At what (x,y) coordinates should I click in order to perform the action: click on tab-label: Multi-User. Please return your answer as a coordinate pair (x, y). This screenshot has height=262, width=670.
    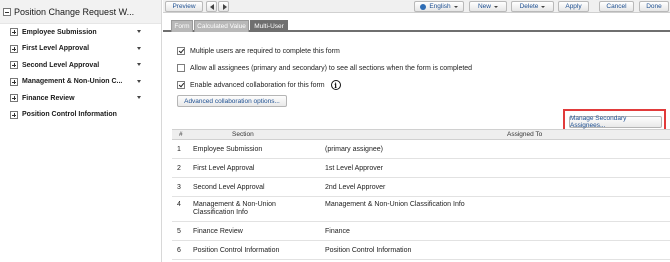
    Looking at the image, I should click on (269, 26).